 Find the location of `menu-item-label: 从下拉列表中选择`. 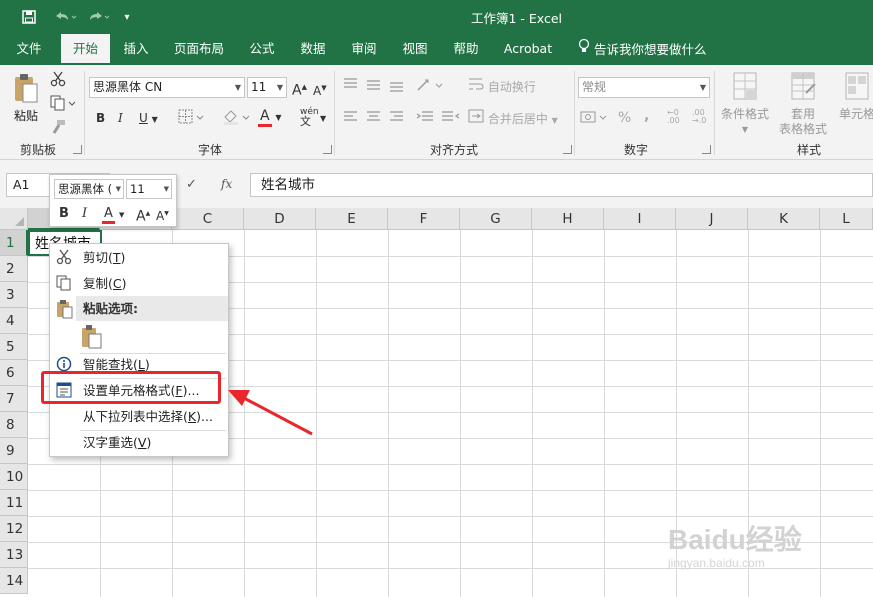

menu-item-label: 从下拉列表中选择 is located at coordinates (133, 416).